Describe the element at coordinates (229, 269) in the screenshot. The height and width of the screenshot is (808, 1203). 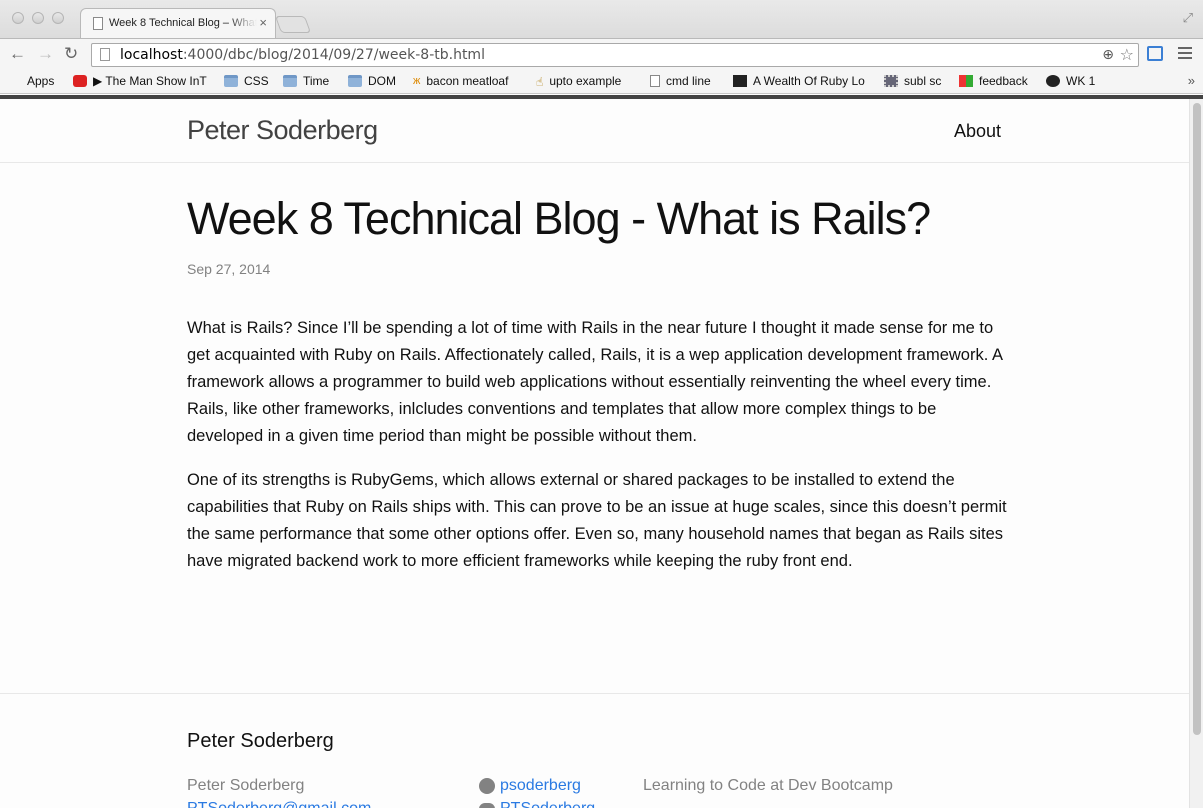
I see `post-date: Sep 27, 2014` at that location.